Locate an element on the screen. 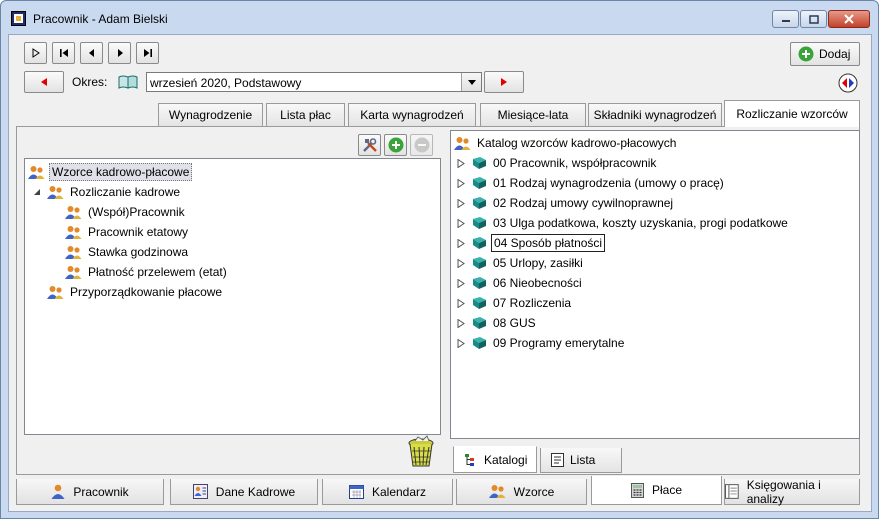 The image size is (879, 519). red-arrow-right-icon is located at coordinates (504, 82).